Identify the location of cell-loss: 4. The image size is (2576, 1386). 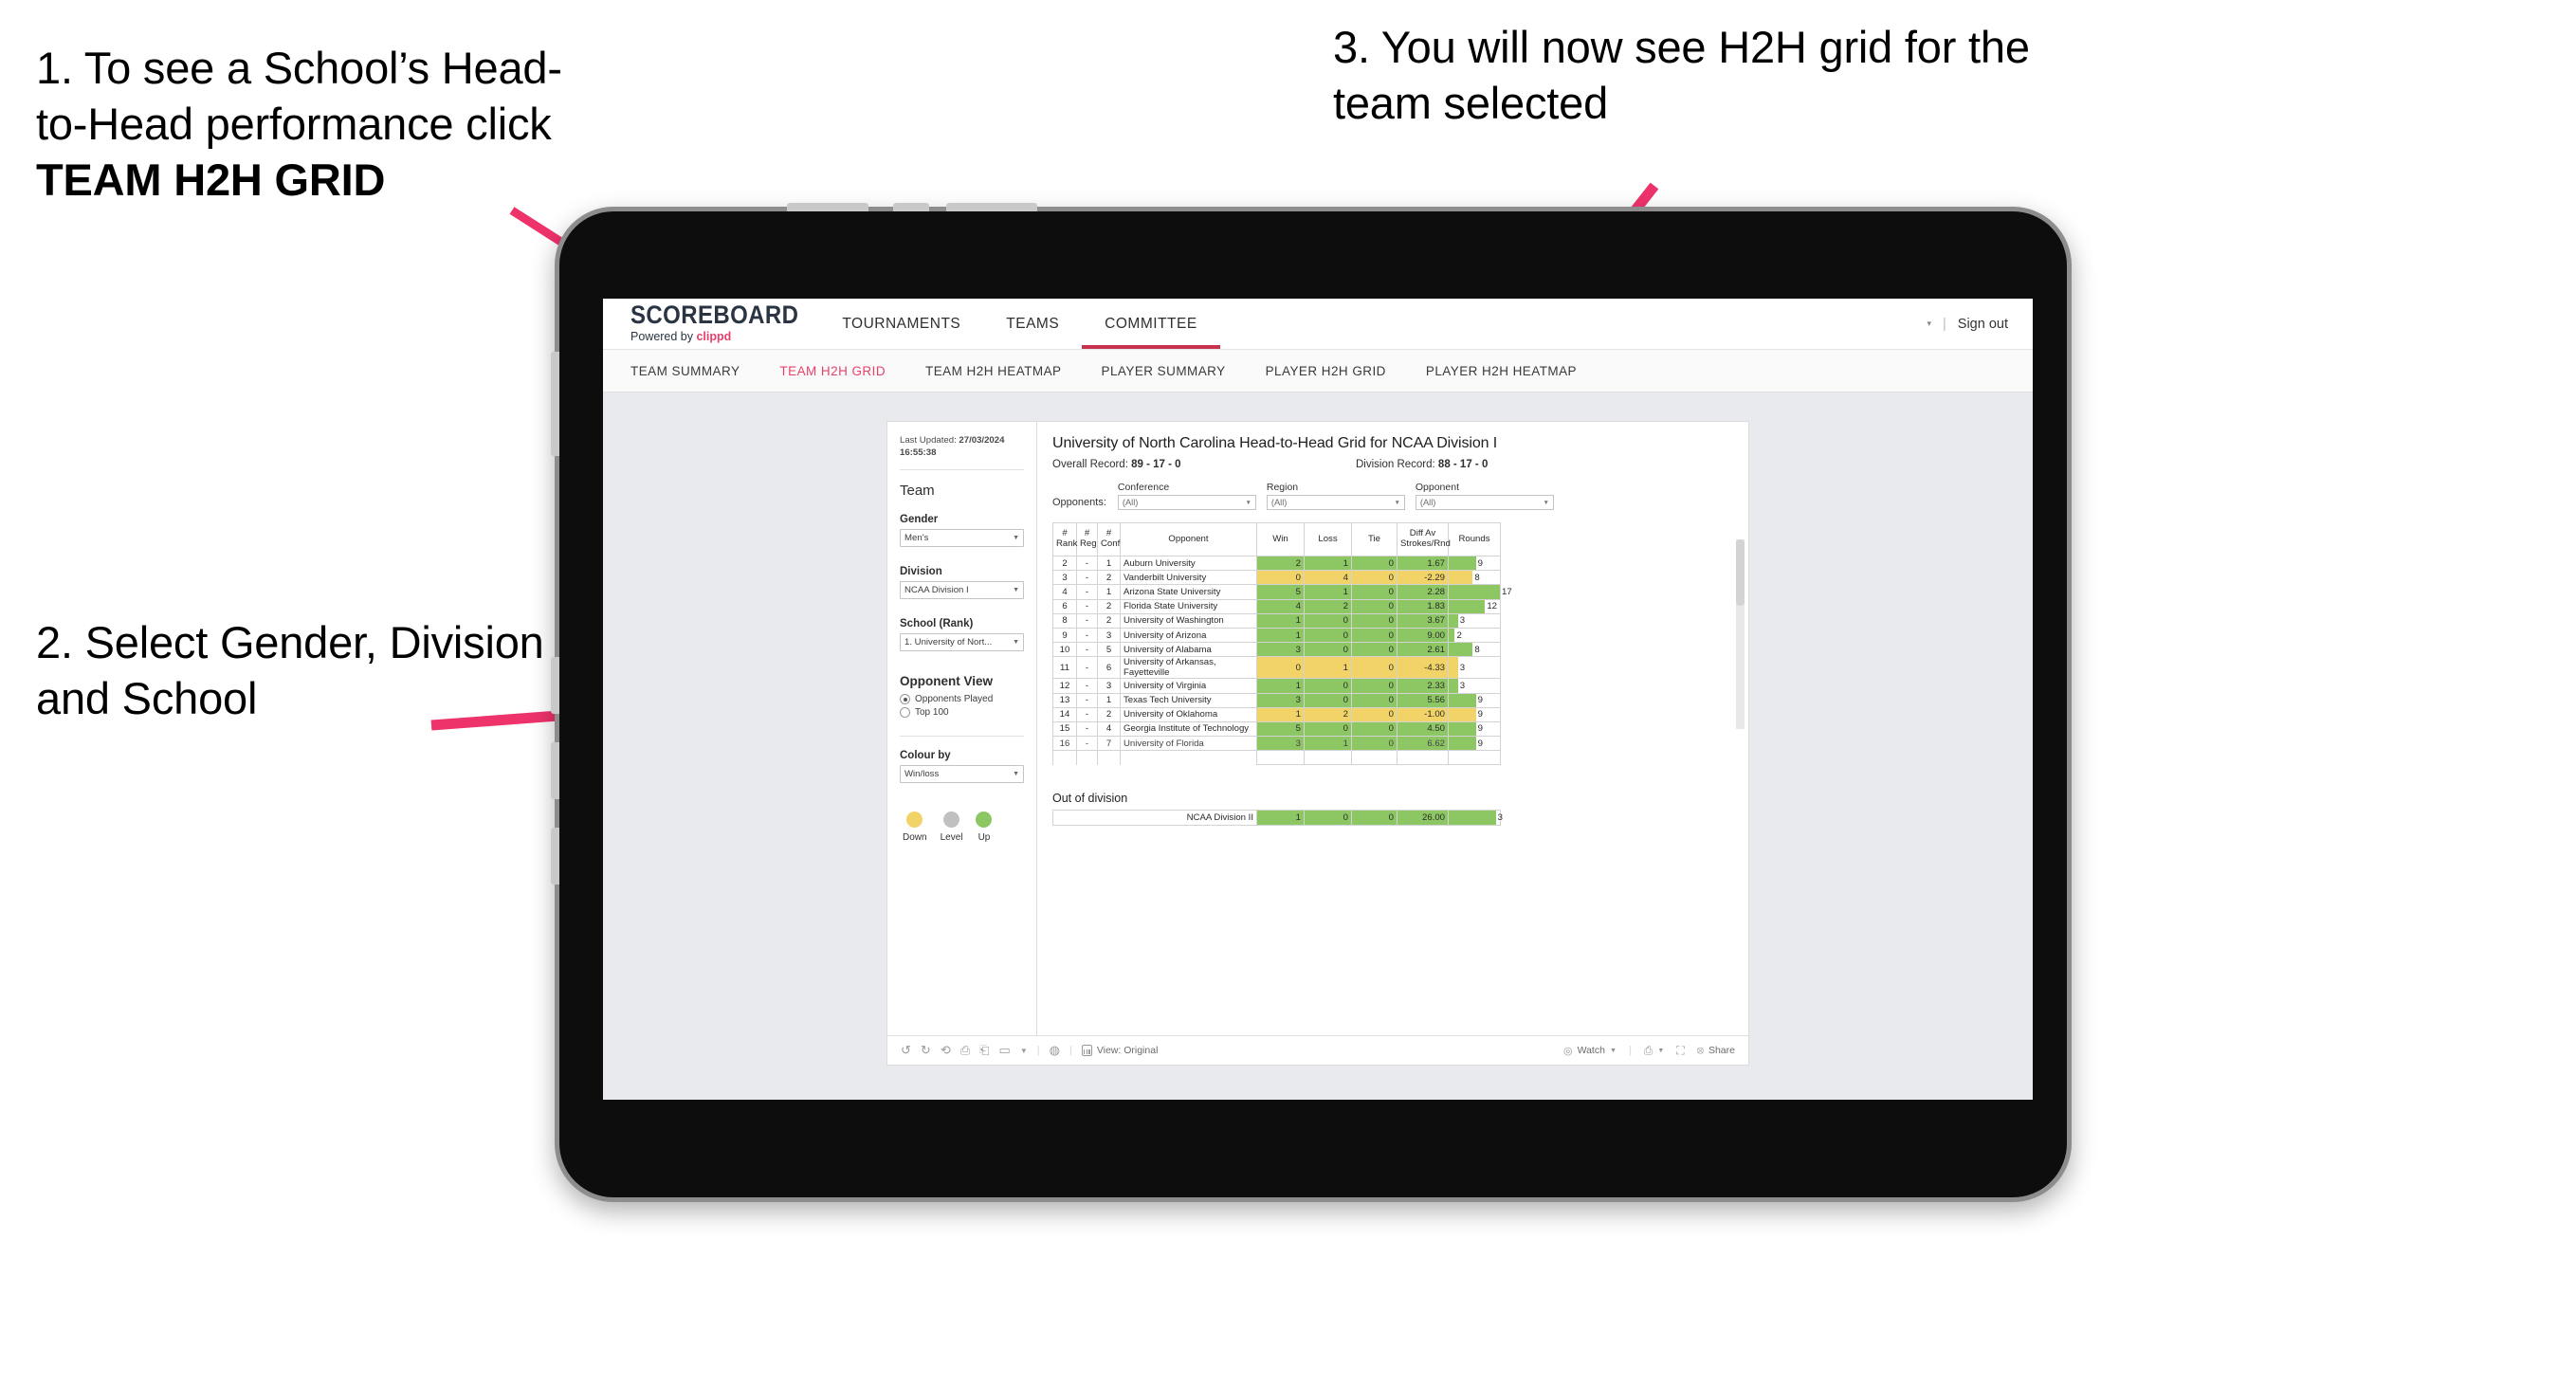
(1328, 578).